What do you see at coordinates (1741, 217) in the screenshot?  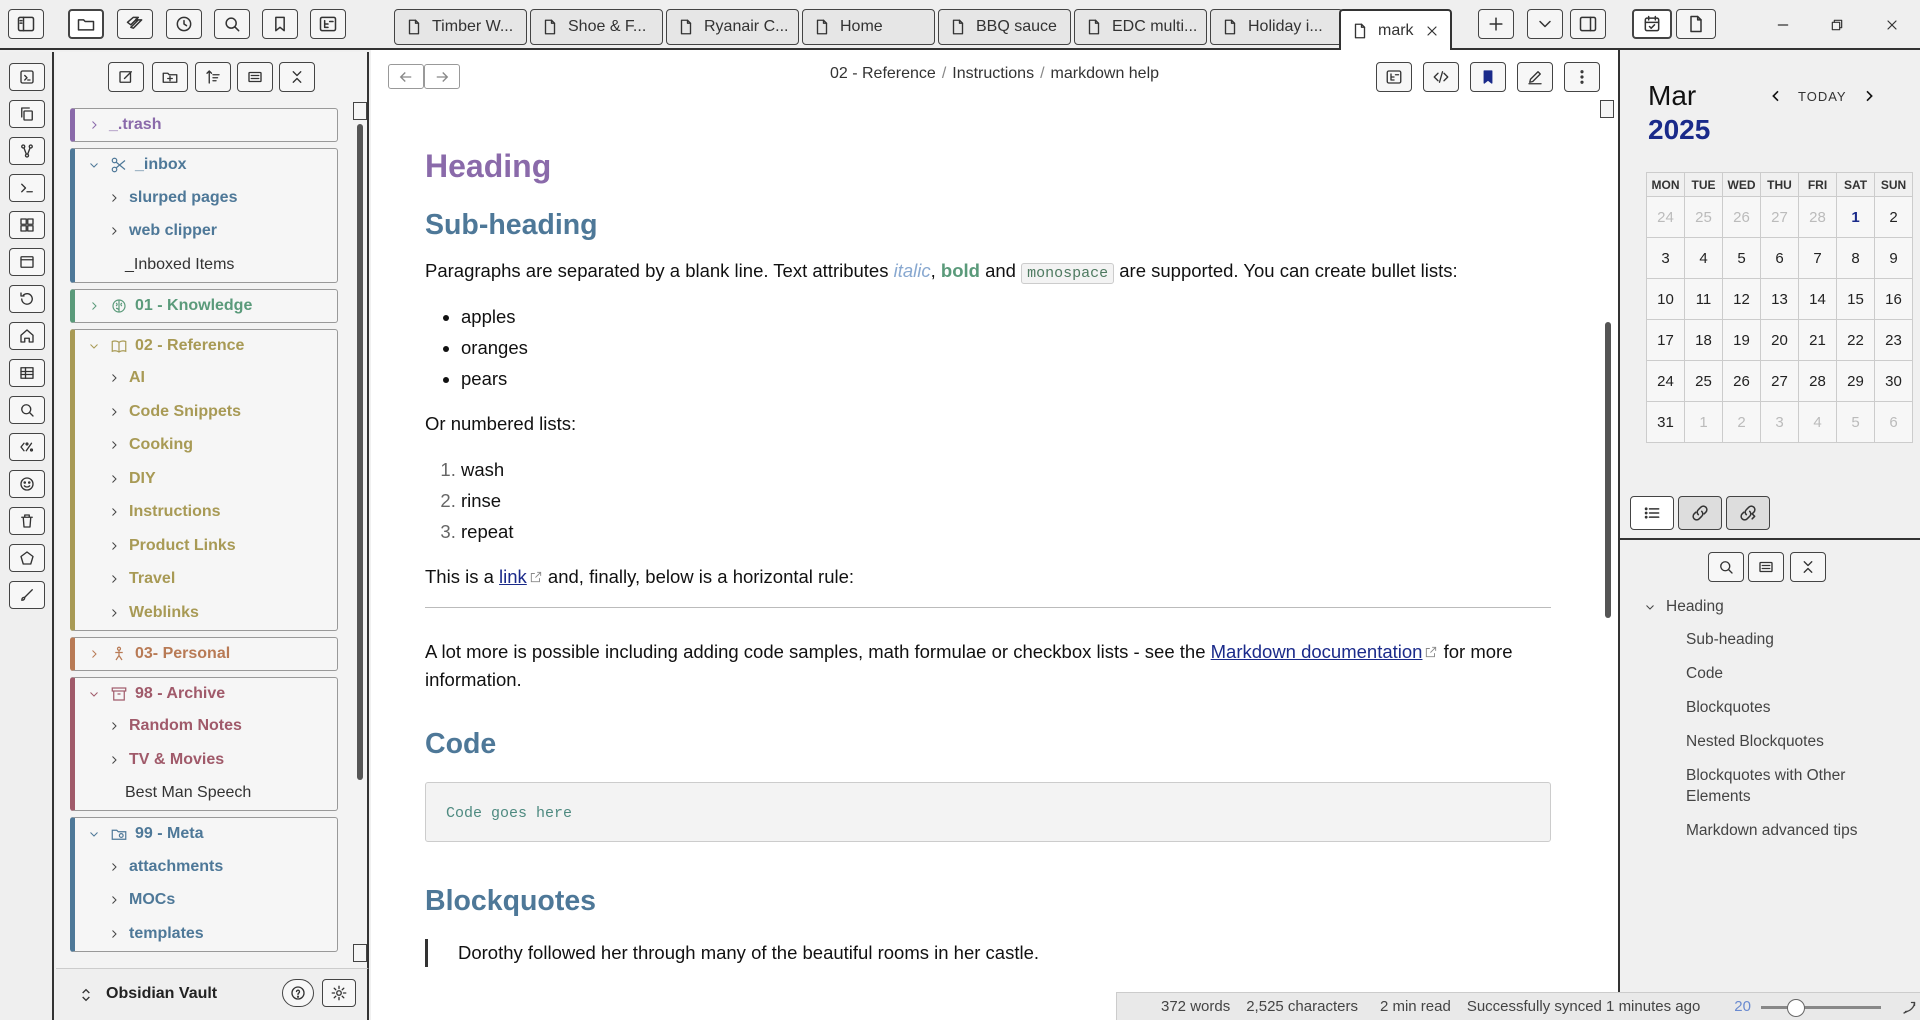 I see `calendar-day: 26` at bounding box center [1741, 217].